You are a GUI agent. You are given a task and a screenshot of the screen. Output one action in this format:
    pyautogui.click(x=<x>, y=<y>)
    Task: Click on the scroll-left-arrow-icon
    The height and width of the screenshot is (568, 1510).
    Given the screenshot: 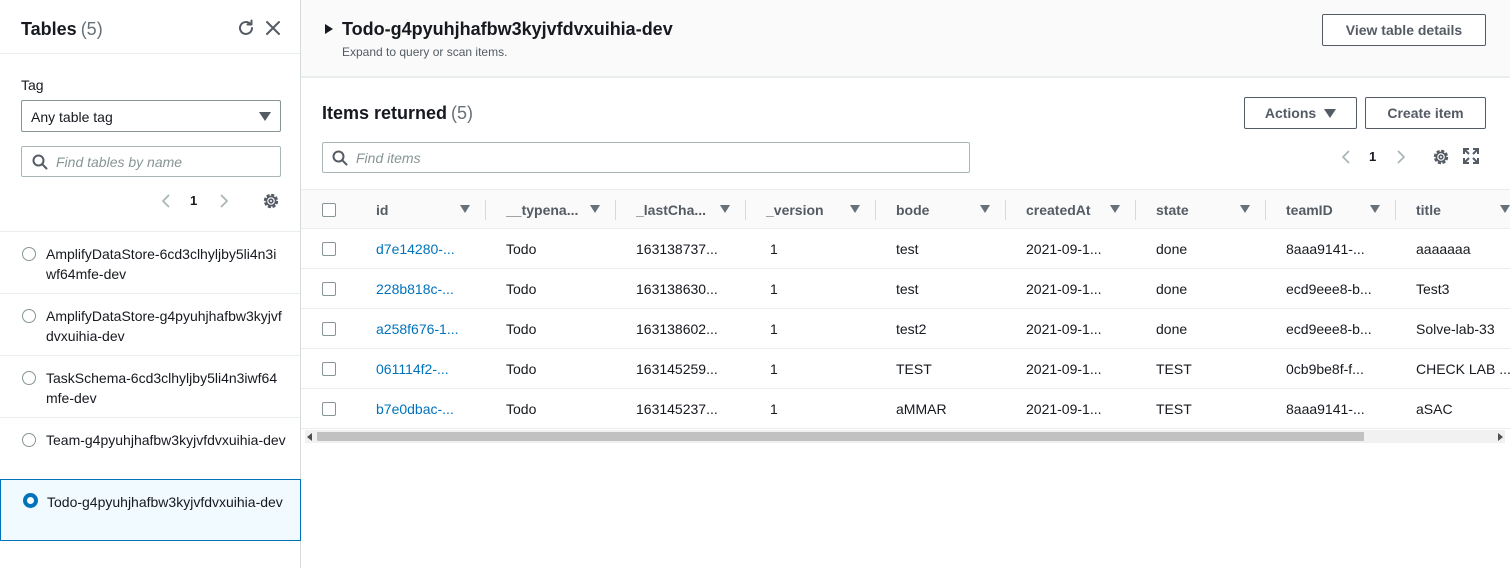 What is the action you would take?
    pyautogui.click(x=309, y=437)
    